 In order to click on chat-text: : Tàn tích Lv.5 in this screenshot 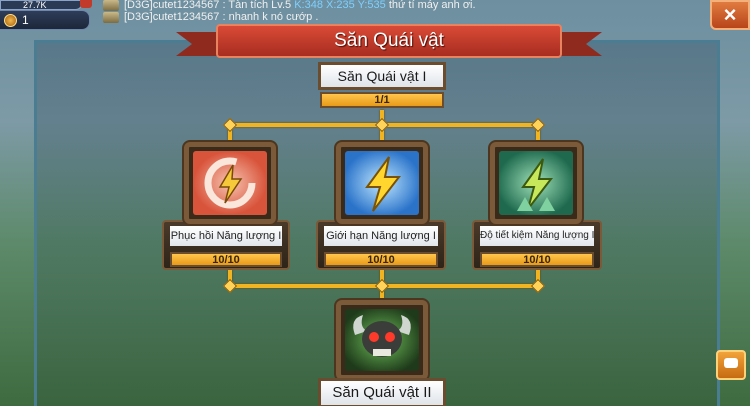, I will do `click(257, 5)`.